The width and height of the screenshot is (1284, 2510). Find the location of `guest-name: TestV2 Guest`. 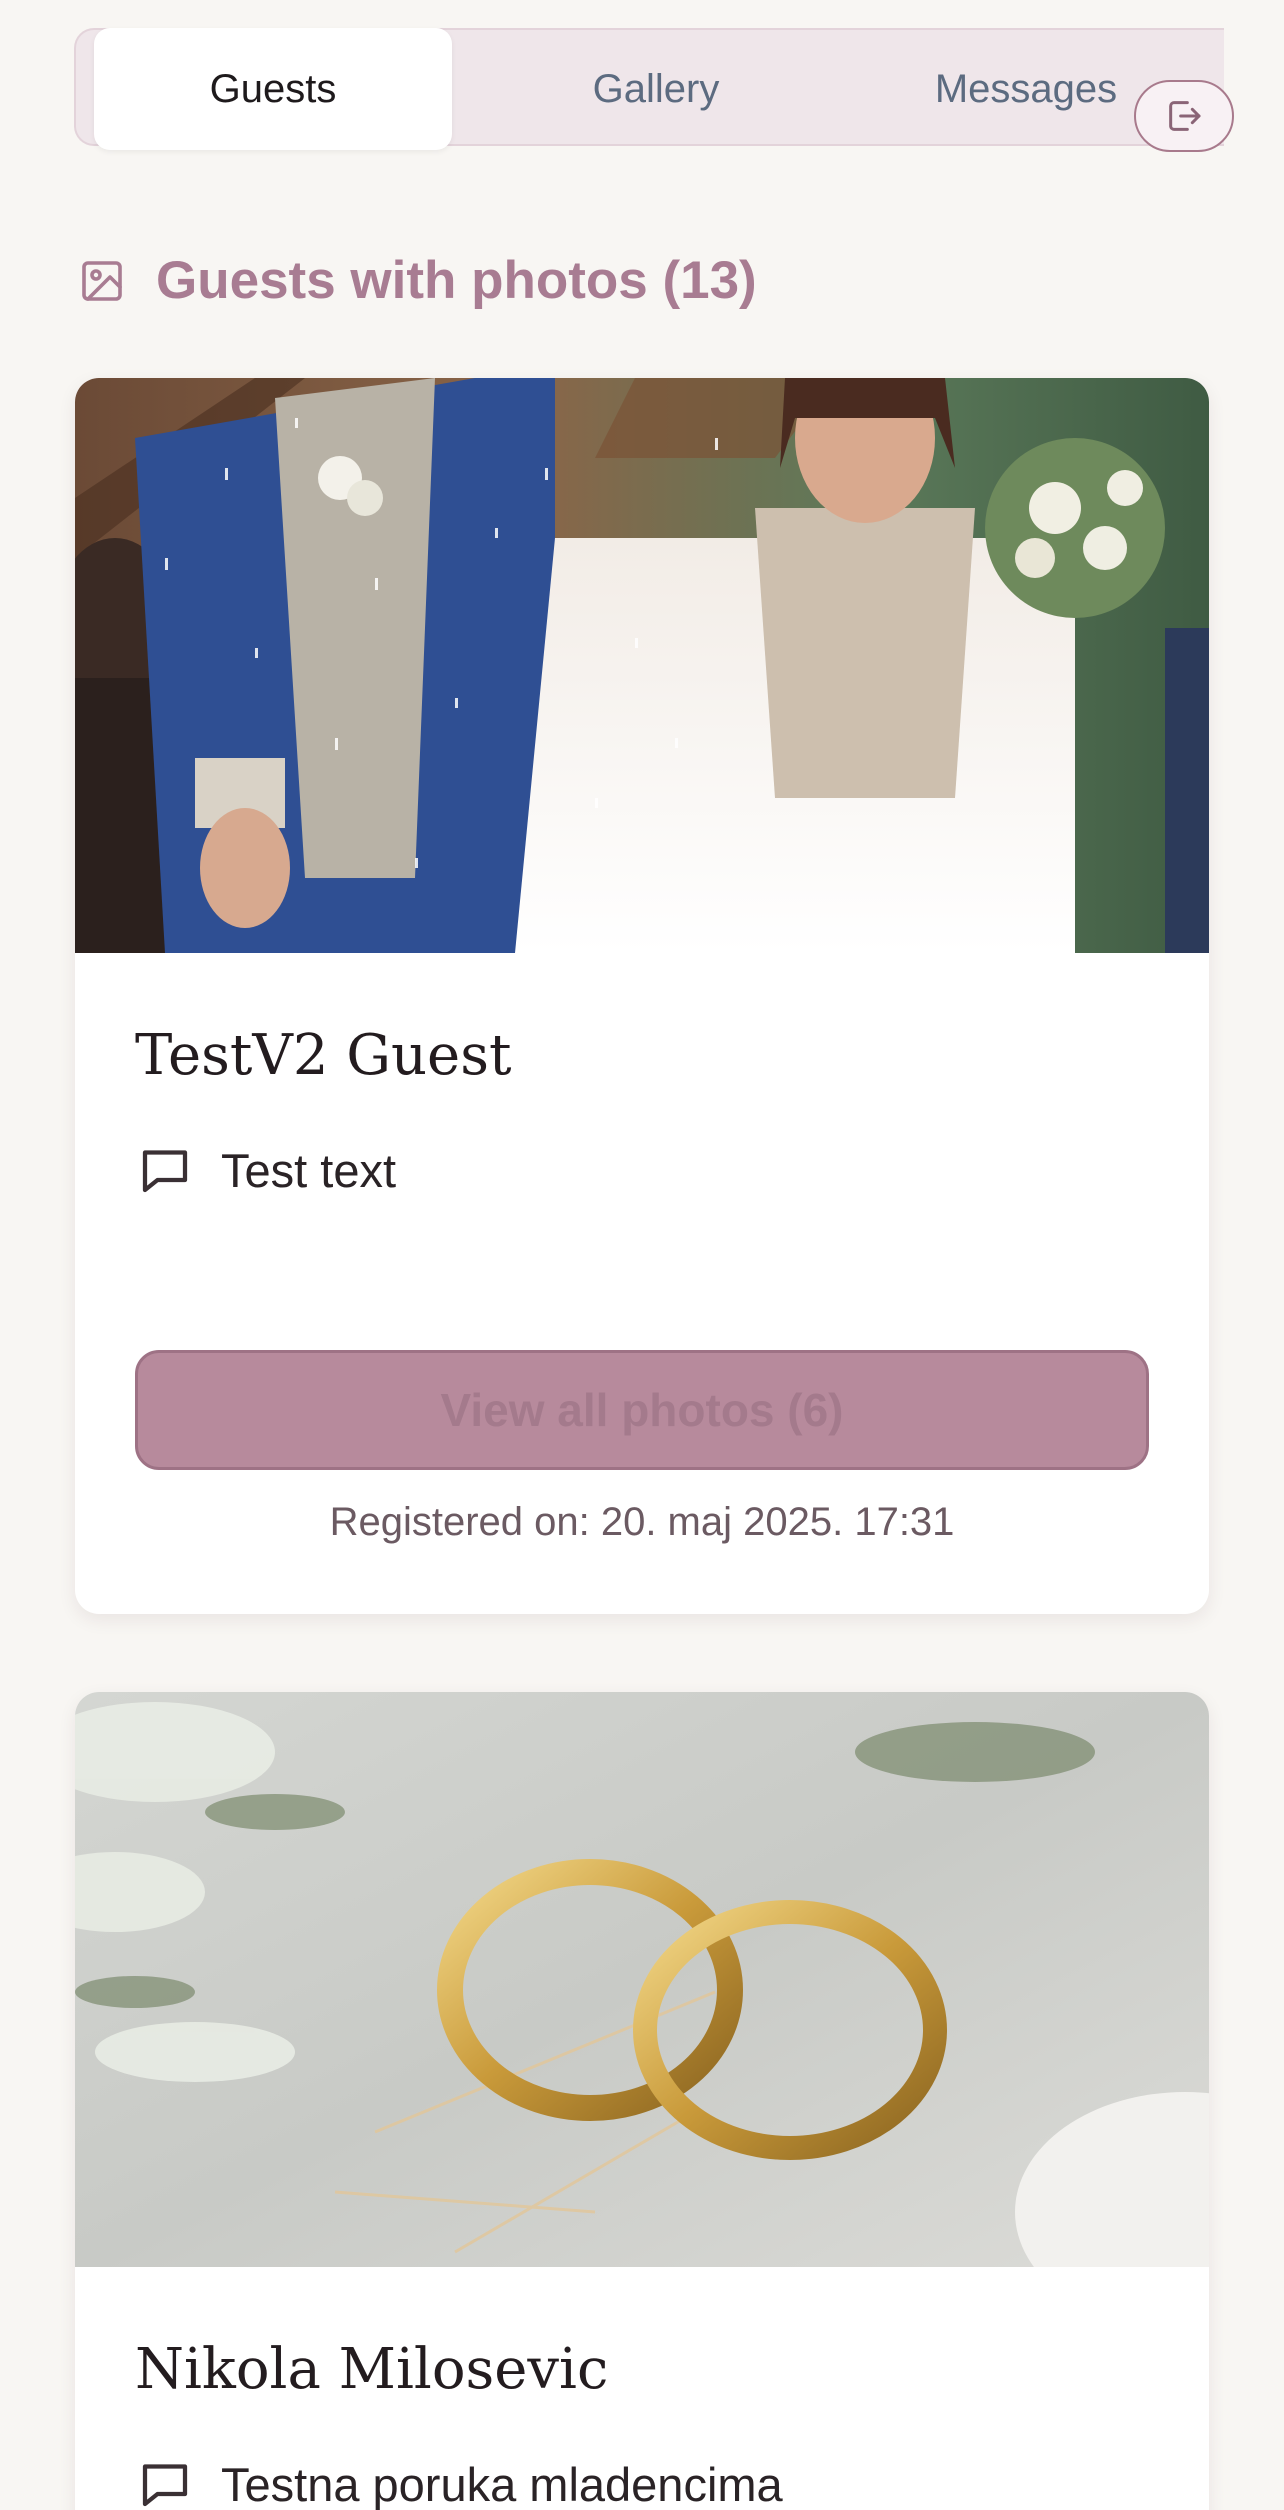

guest-name: TestV2 Guest is located at coordinates (323, 1055).